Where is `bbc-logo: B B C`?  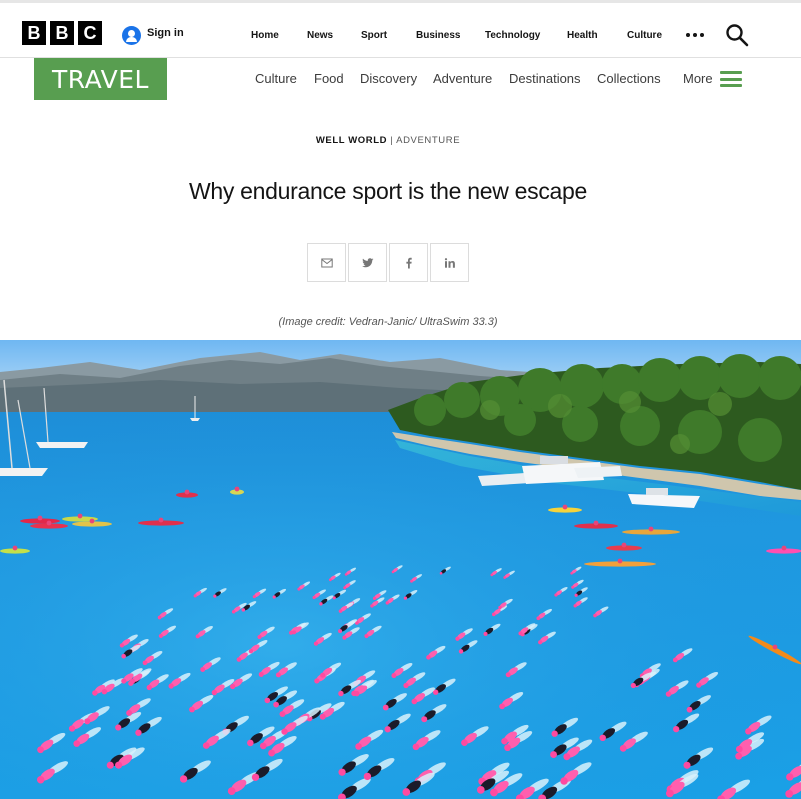 bbc-logo: B B C is located at coordinates (62, 33).